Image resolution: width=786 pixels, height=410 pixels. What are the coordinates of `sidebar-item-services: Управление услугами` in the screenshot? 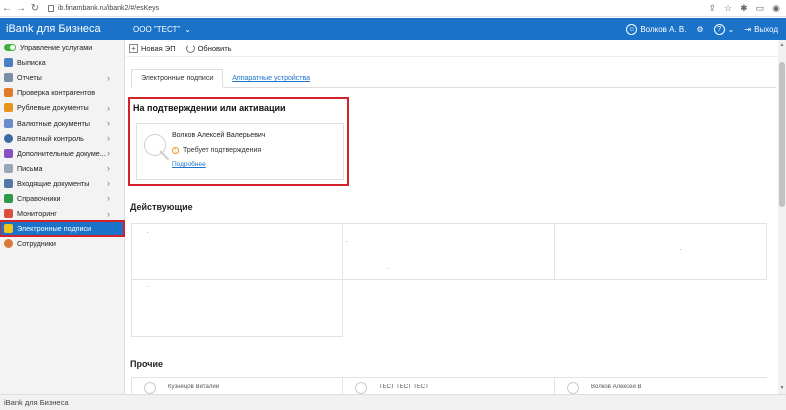 It's located at (62, 47).